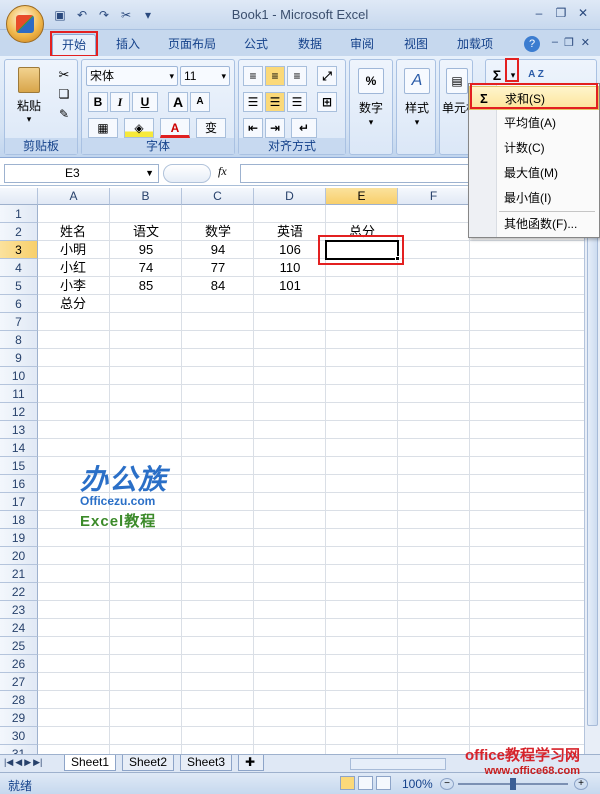 The height and width of the screenshot is (794, 600). I want to click on restore-icon: ❐, so click(561, 13).